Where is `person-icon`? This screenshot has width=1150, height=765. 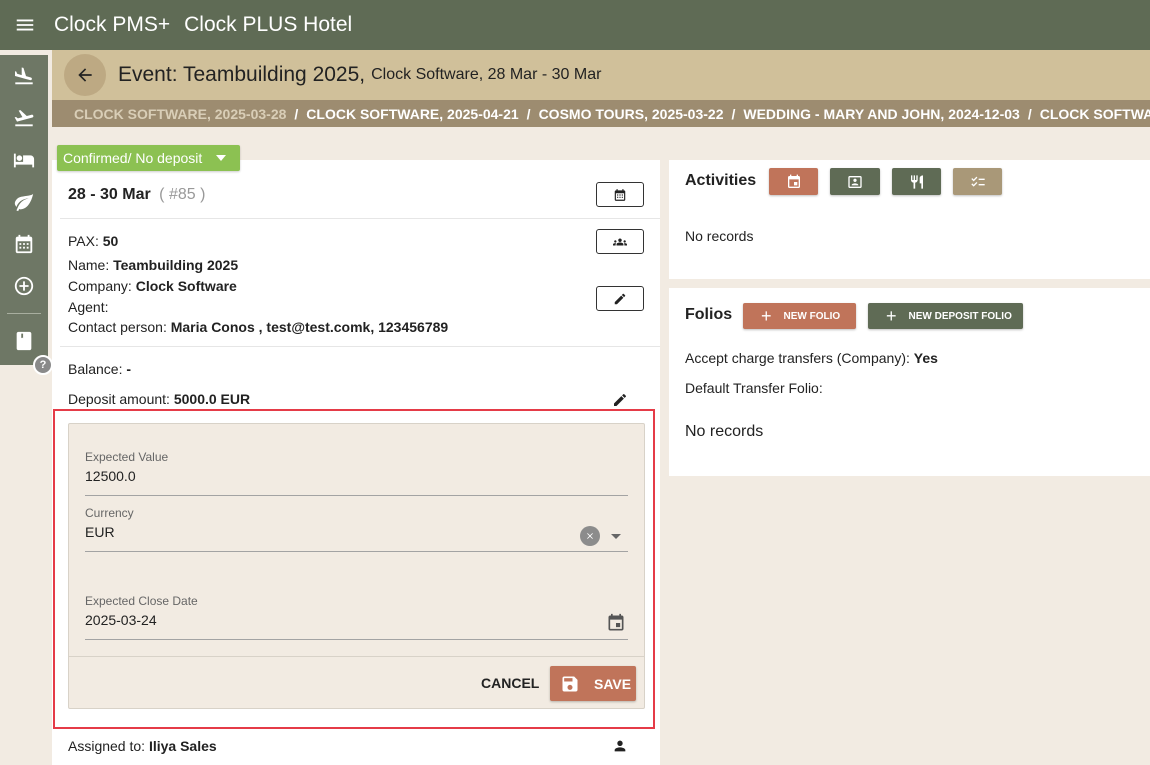
person-icon is located at coordinates (620, 746).